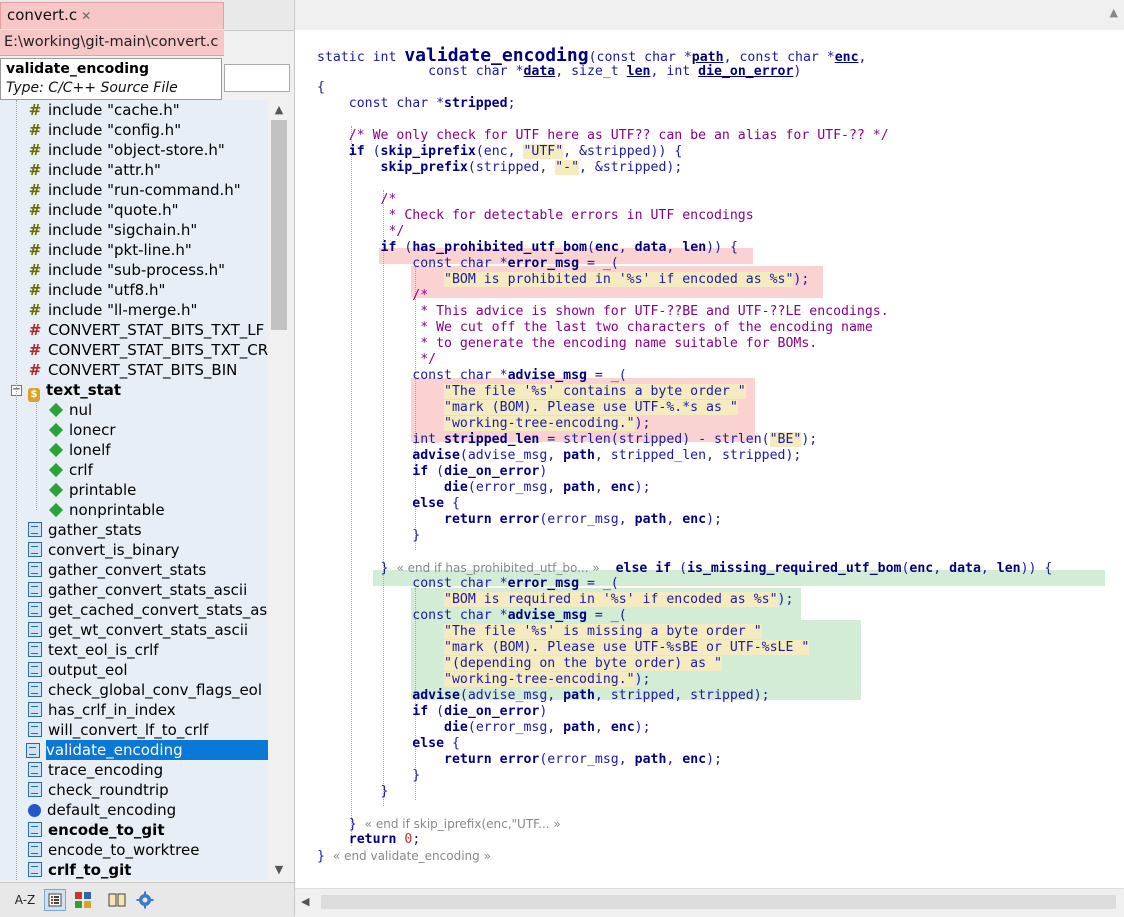 This screenshot has width=1124, height=917. What do you see at coordinates (83, 900) in the screenshot?
I see `category-view-button` at bounding box center [83, 900].